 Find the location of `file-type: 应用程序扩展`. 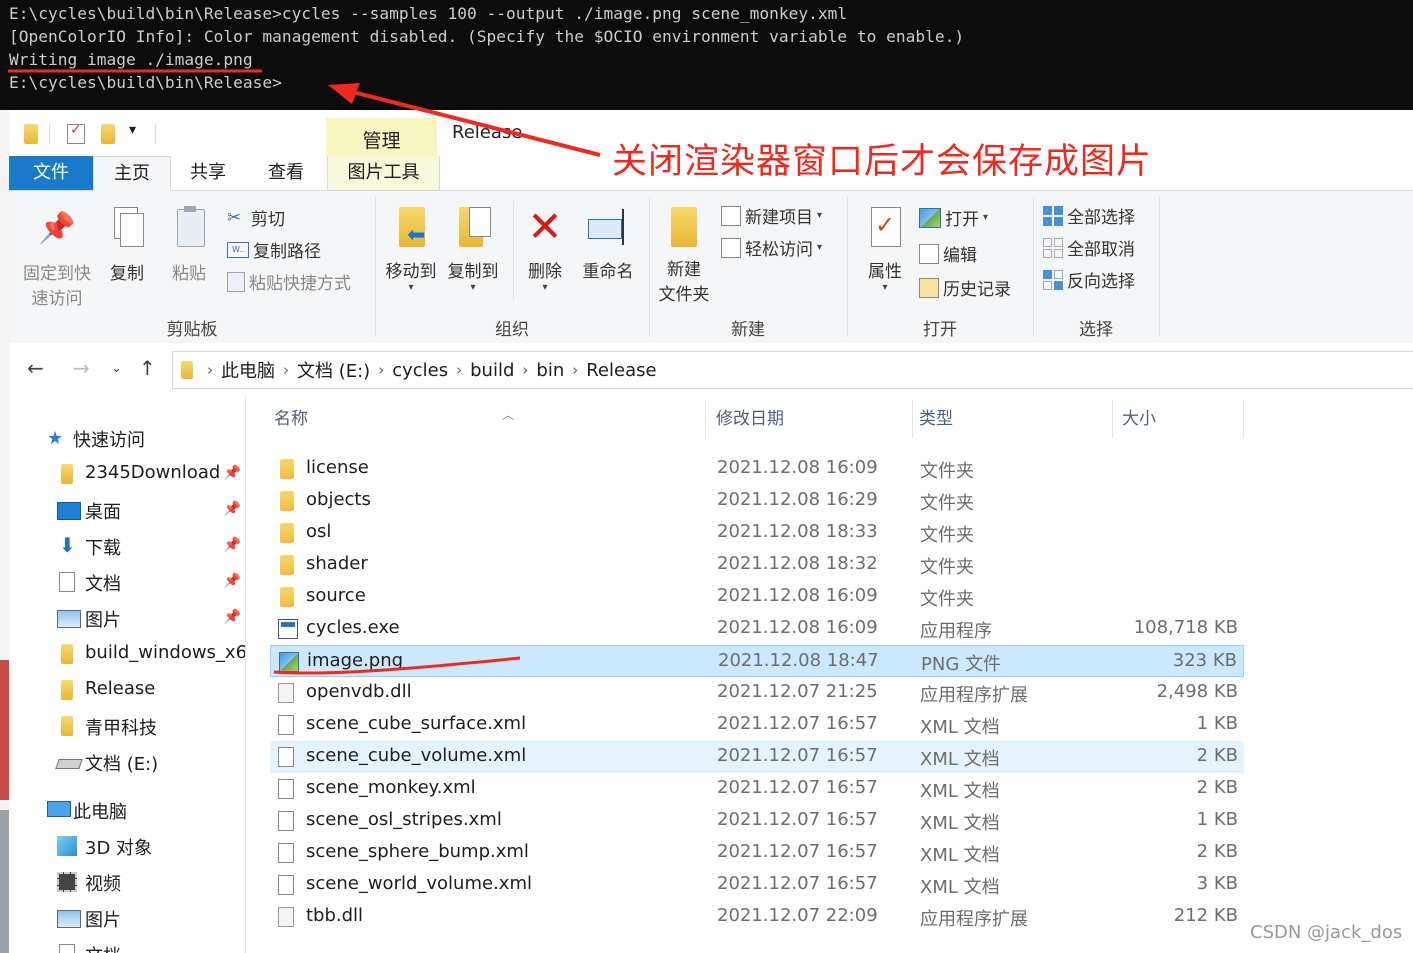

file-type: 应用程序扩展 is located at coordinates (974, 919).